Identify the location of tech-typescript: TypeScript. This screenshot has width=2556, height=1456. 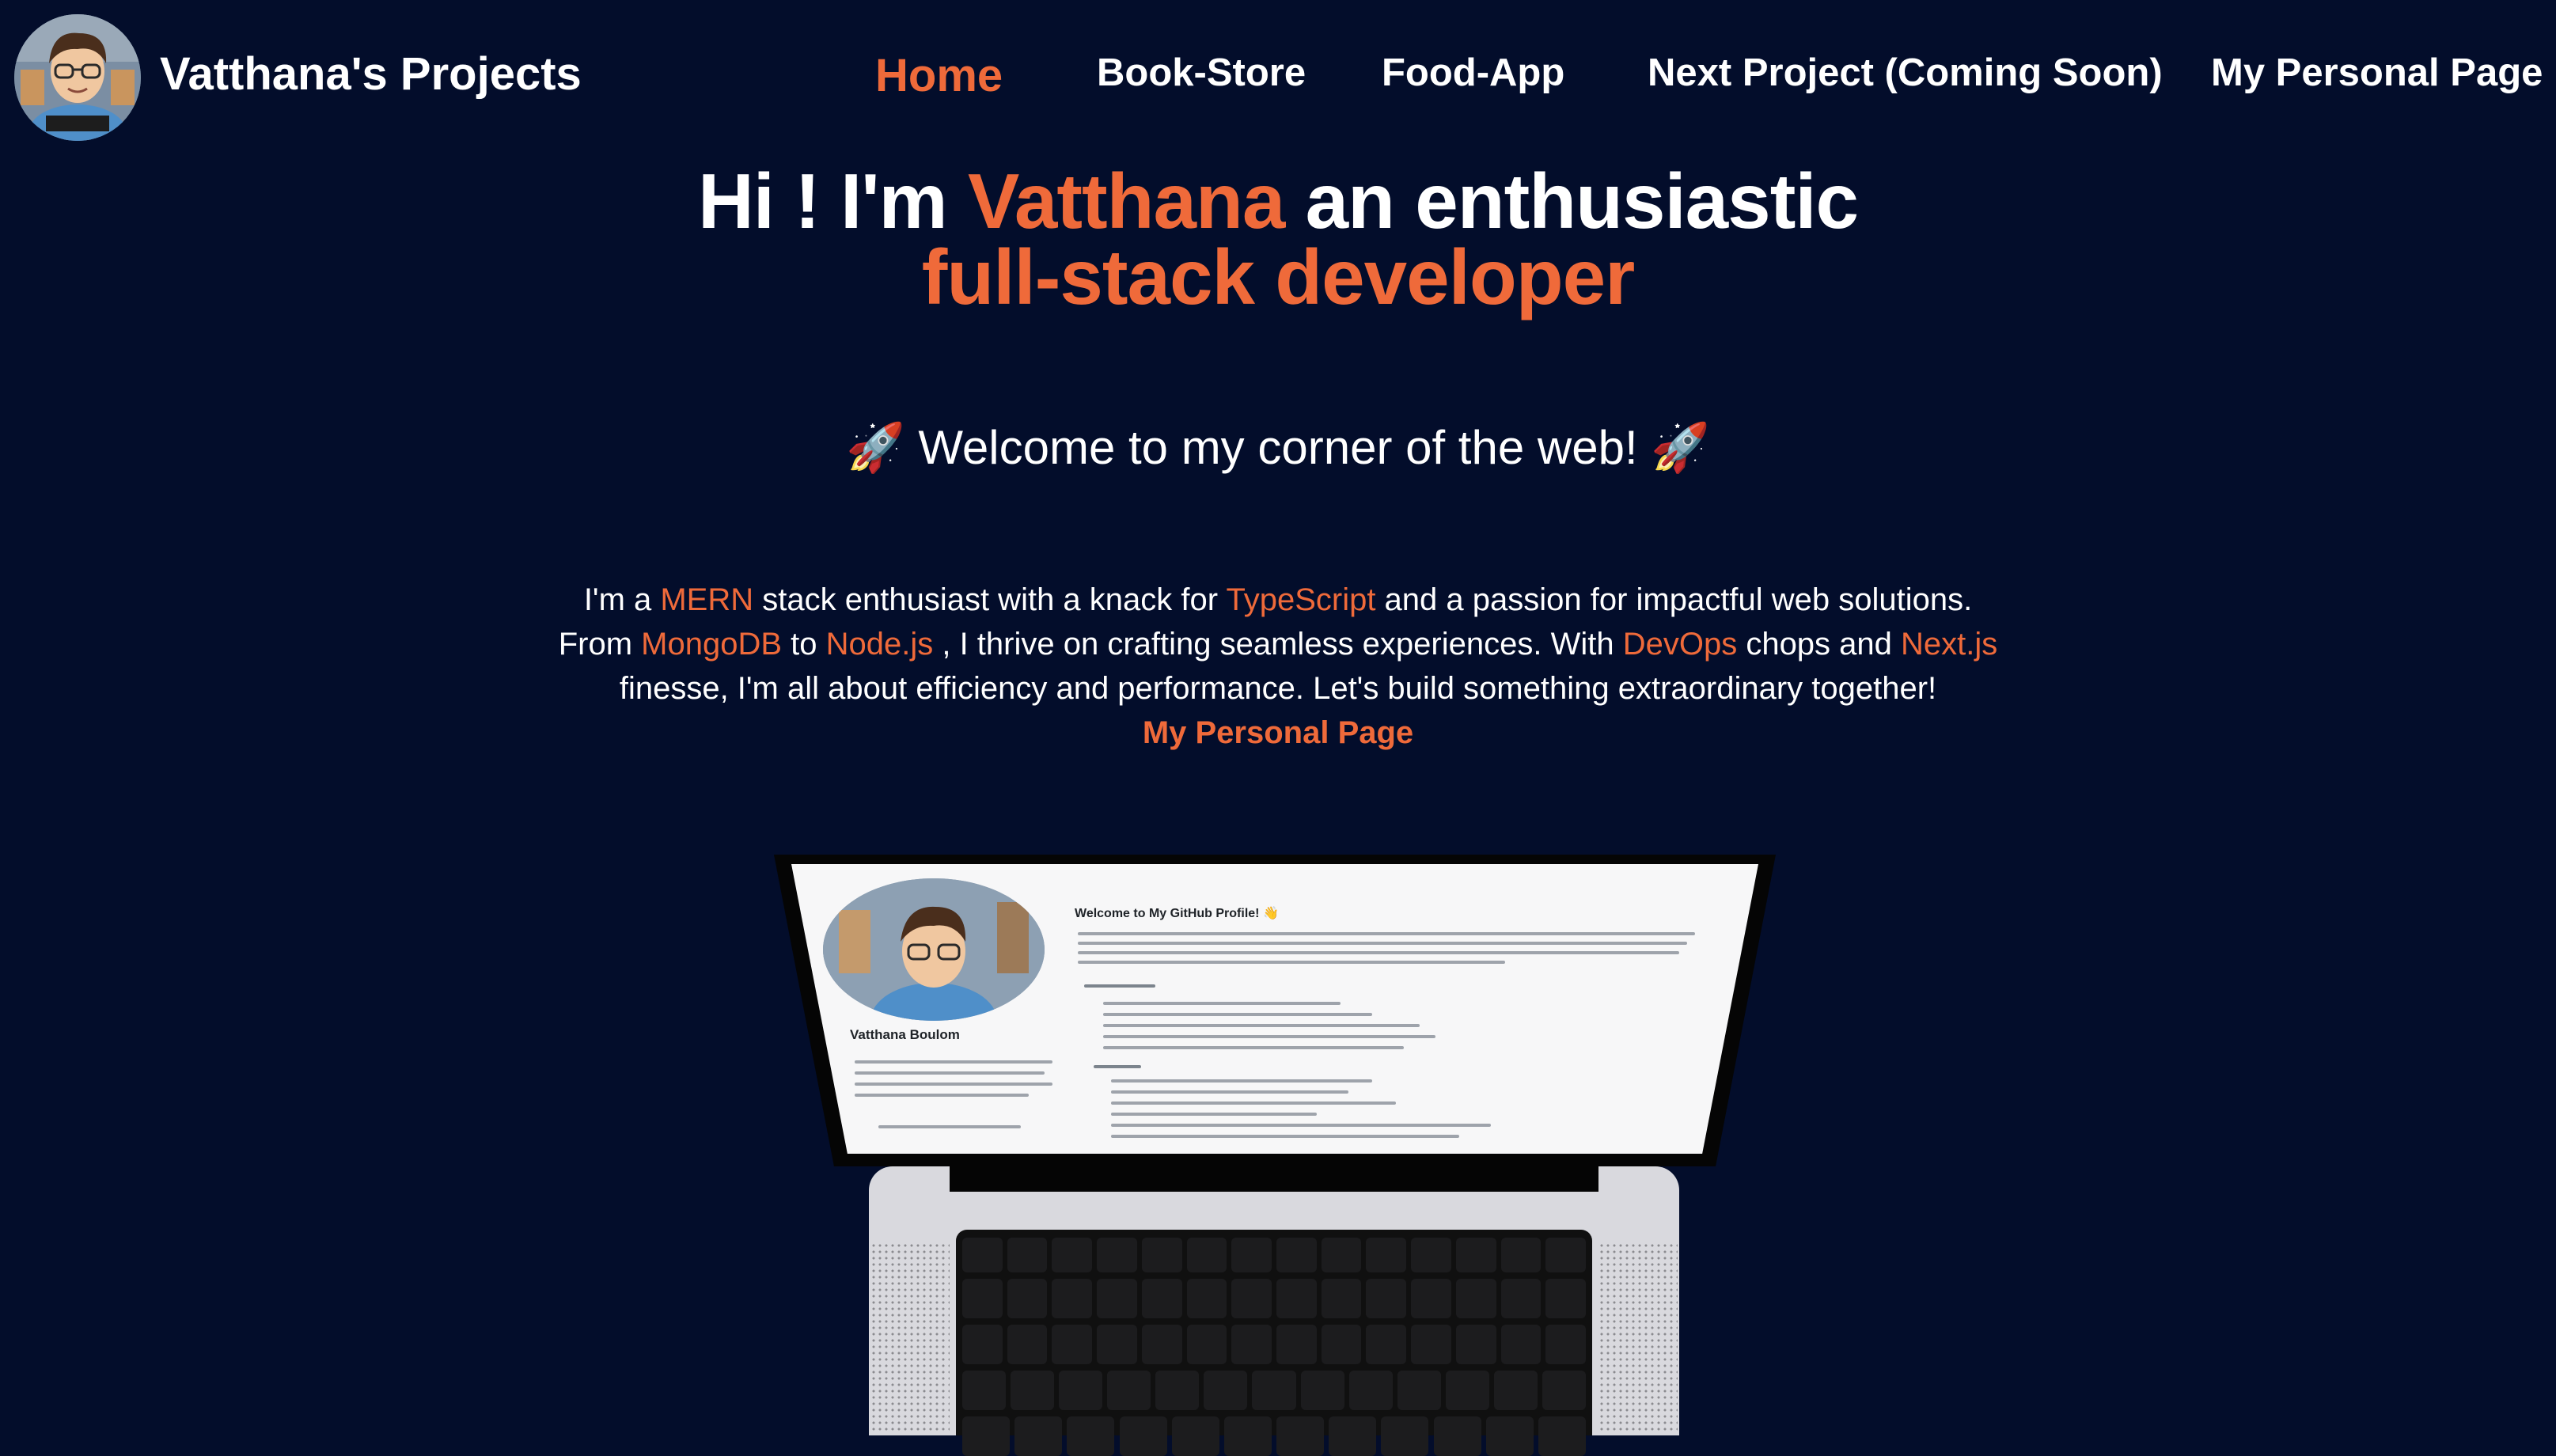
(1301, 599).